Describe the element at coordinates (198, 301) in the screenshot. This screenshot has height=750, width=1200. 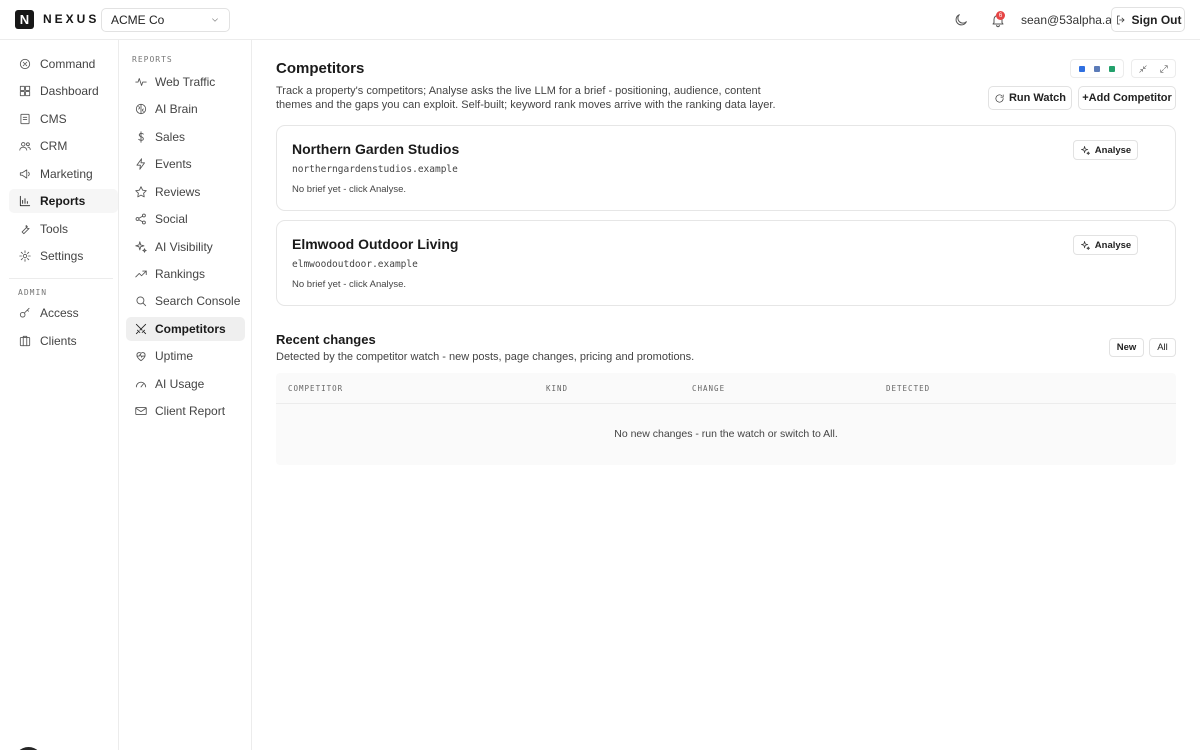
I see `subnav-item-label: Search Console` at that location.